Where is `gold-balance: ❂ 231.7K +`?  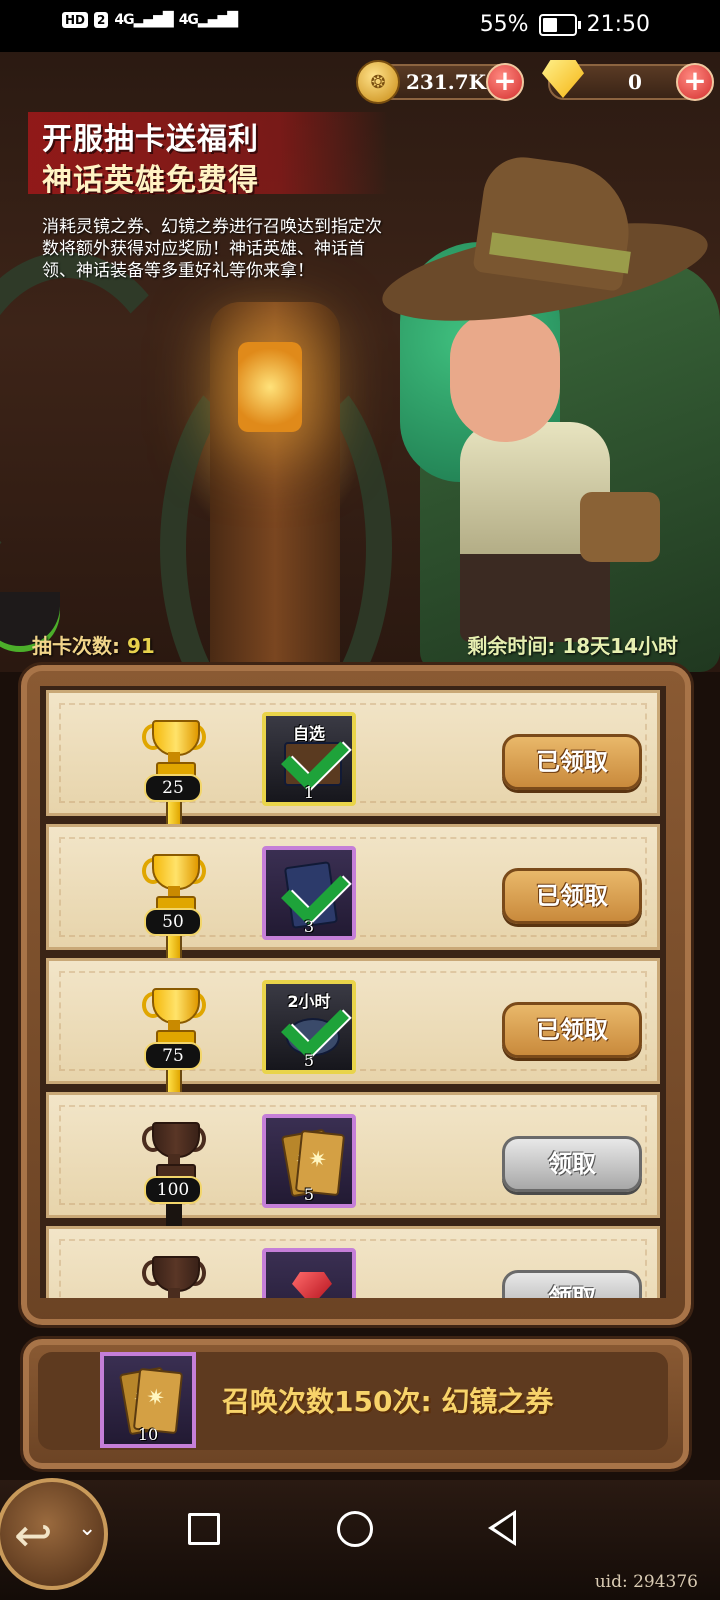 gold-balance: ❂ 231.7K + is located at coordinates (440, 82).